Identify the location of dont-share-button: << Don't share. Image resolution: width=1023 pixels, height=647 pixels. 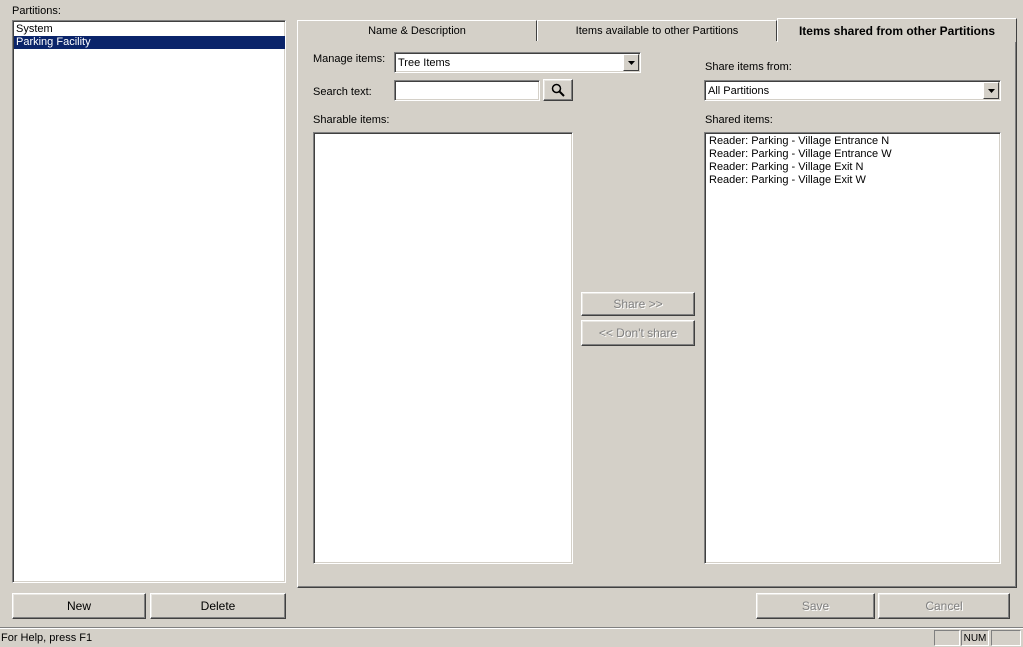
(638, 333).